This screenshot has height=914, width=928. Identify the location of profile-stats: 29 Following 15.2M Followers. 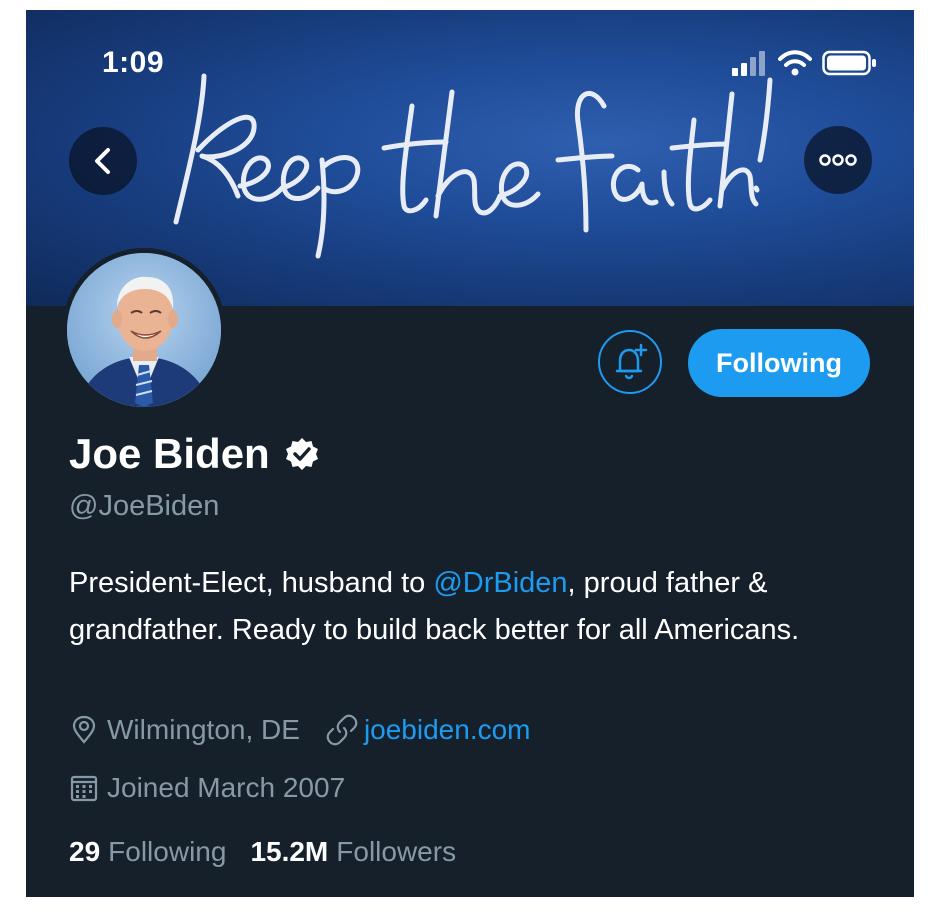
(262, 852).